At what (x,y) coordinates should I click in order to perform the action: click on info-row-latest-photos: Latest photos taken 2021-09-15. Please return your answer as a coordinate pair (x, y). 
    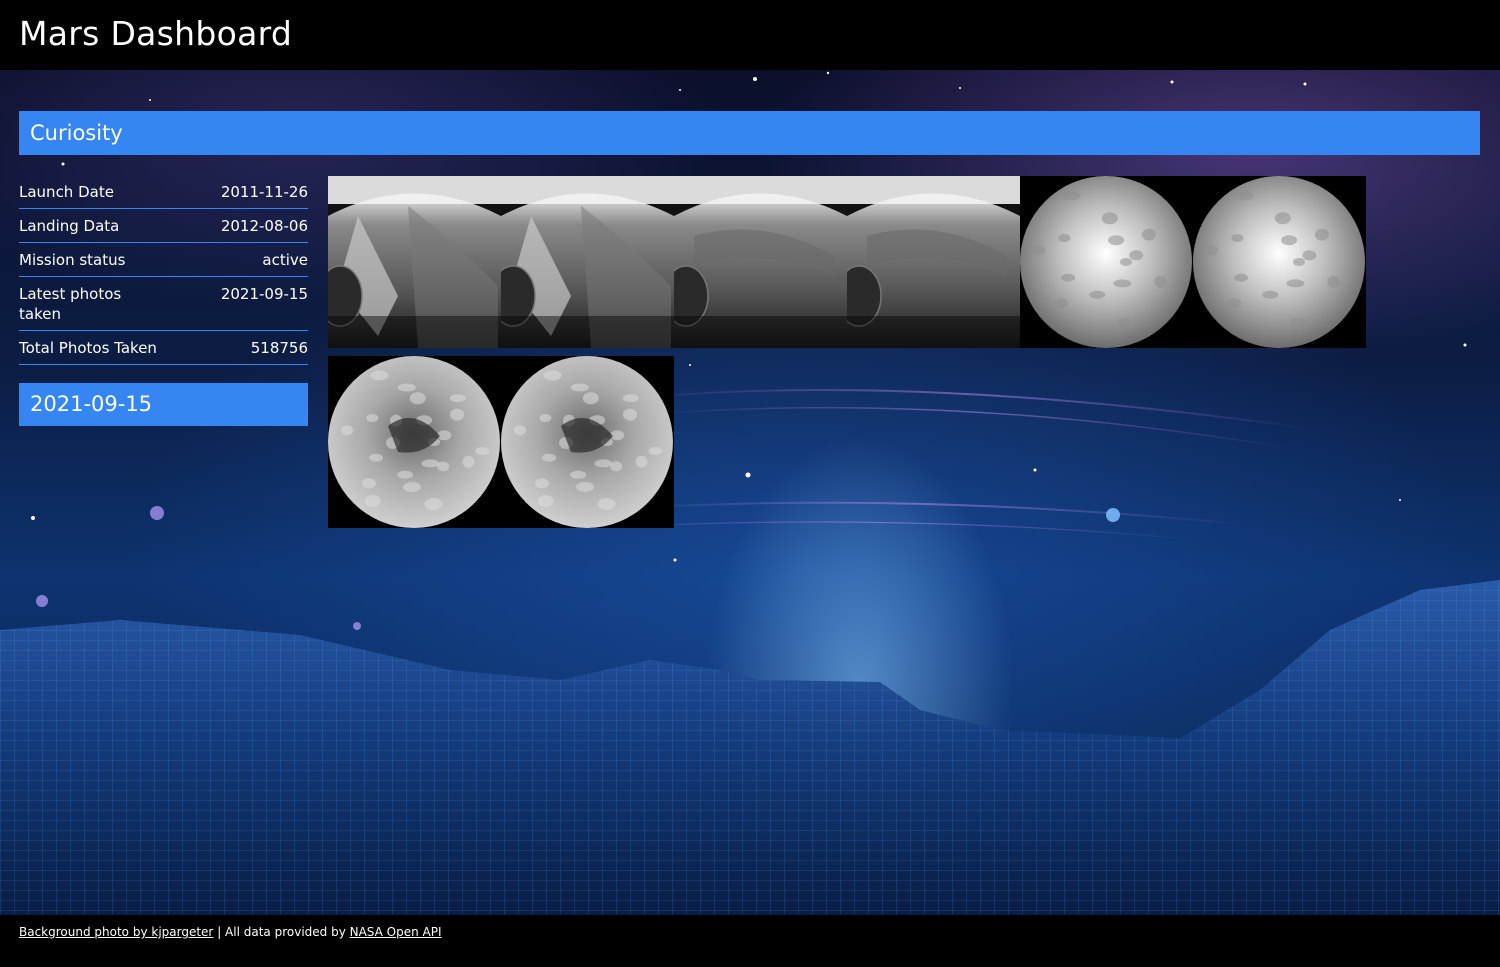
    Looking at the image, I should click on (163, 304).